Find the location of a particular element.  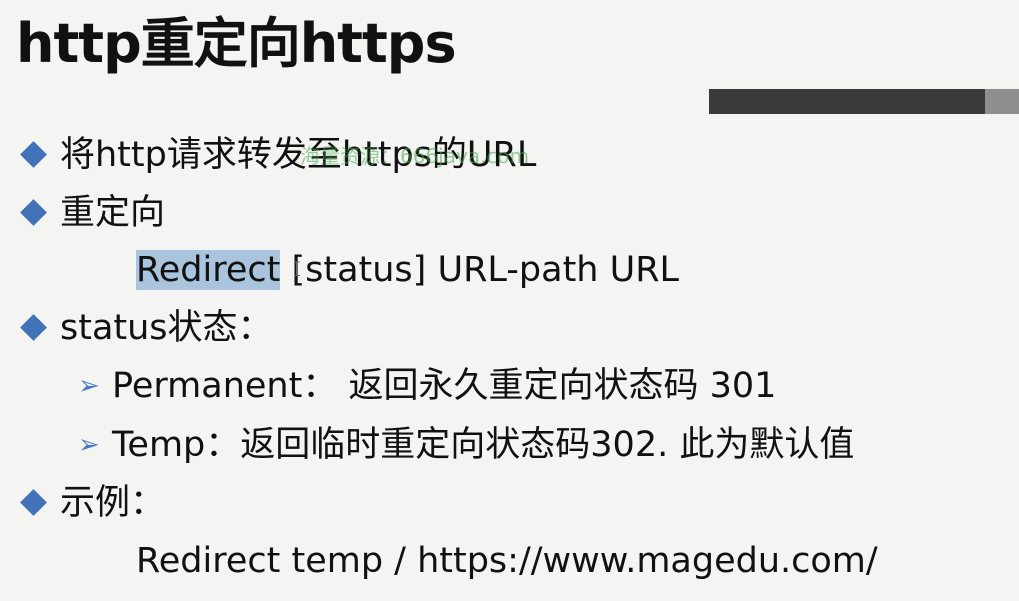

sub-bullet-temp: Temp：返回临时重定向状态码302. 此为默认值 is located at coordinates (483, 445).